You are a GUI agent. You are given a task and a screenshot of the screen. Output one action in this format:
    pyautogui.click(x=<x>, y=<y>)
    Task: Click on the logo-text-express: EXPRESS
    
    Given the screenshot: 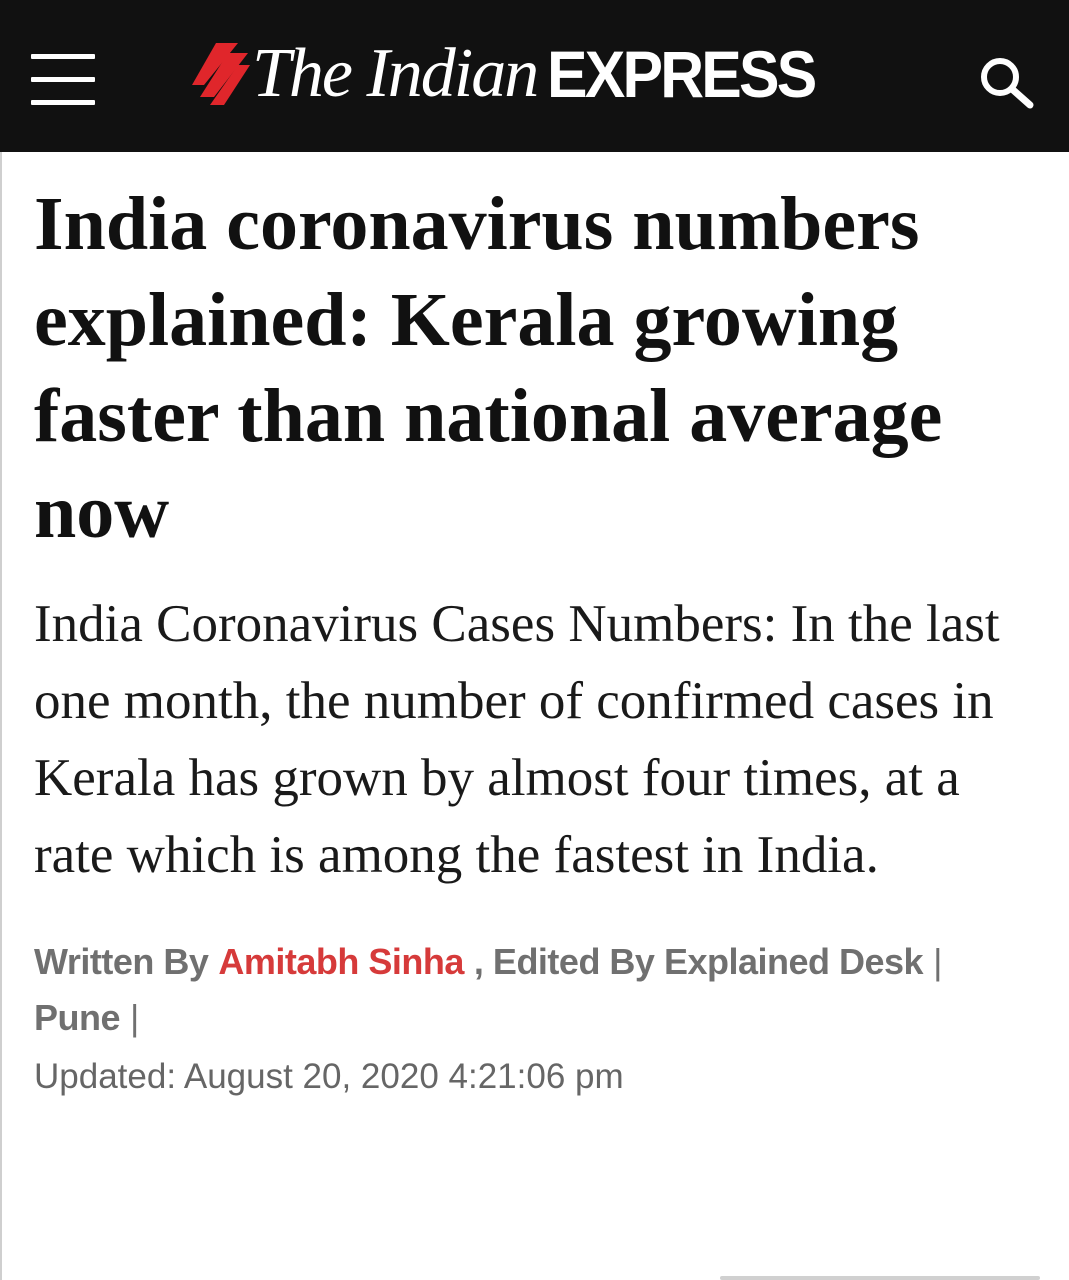 What is the action you would take?
    pyautogui.click(x=682, y=74)
    